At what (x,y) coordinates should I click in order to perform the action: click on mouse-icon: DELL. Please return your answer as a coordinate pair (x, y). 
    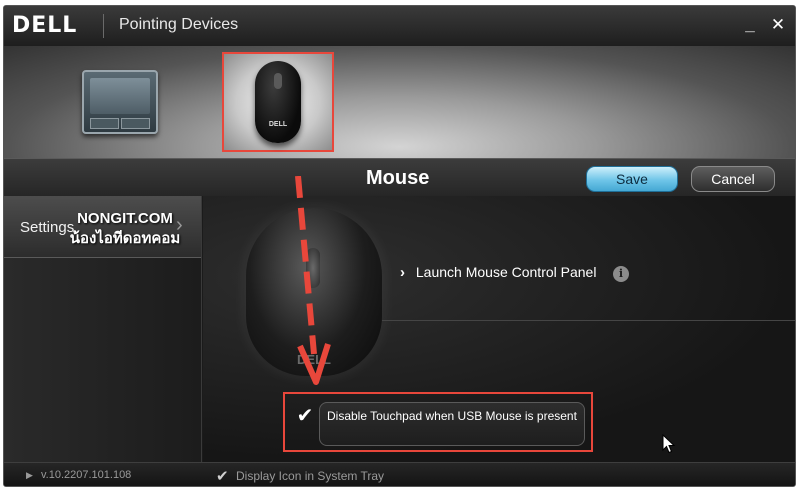
    Looking at the image, I should click on (278, 102).